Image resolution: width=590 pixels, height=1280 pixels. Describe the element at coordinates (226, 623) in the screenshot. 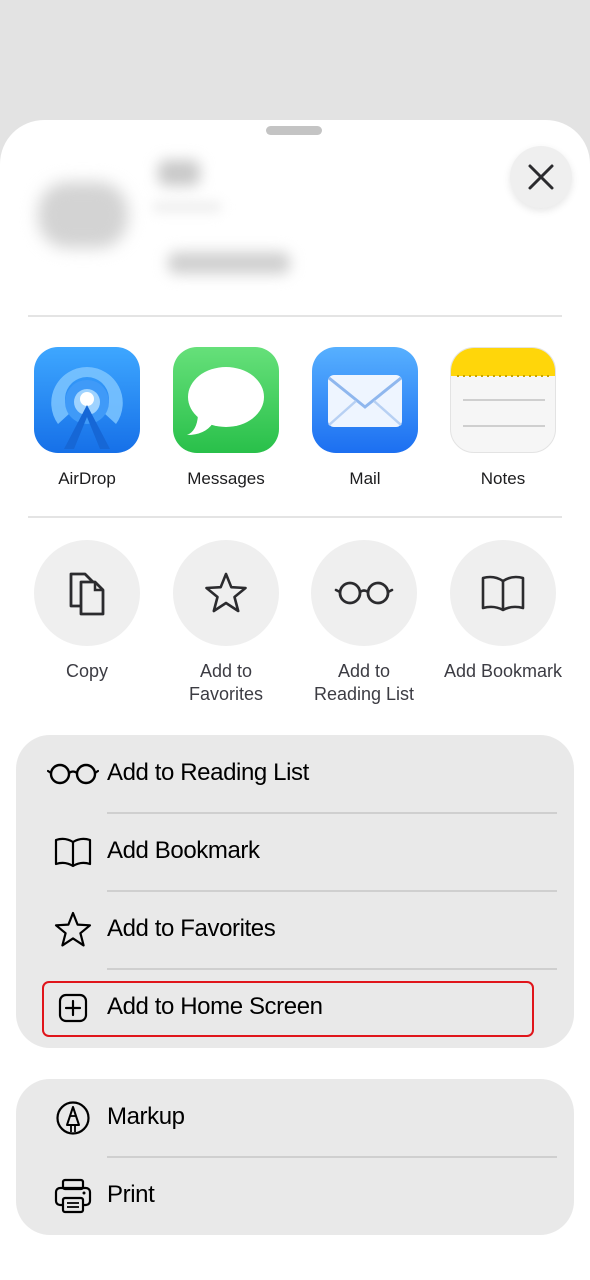

I see `action-add-to-favorites: Add to Favorites` at that location.